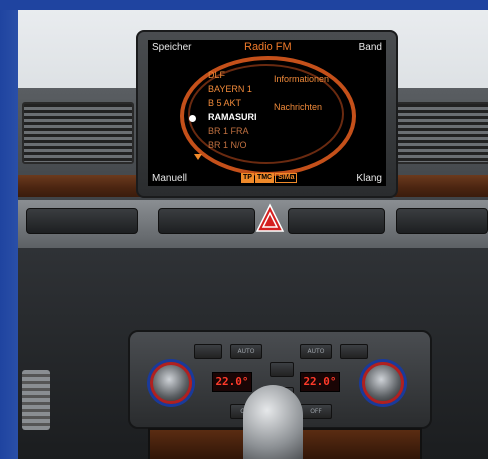 The image size is (488, 459). Describe the element at coordinates (320, 382) in the screenshot. I see `right-temp-display: 22.0°` at that location.